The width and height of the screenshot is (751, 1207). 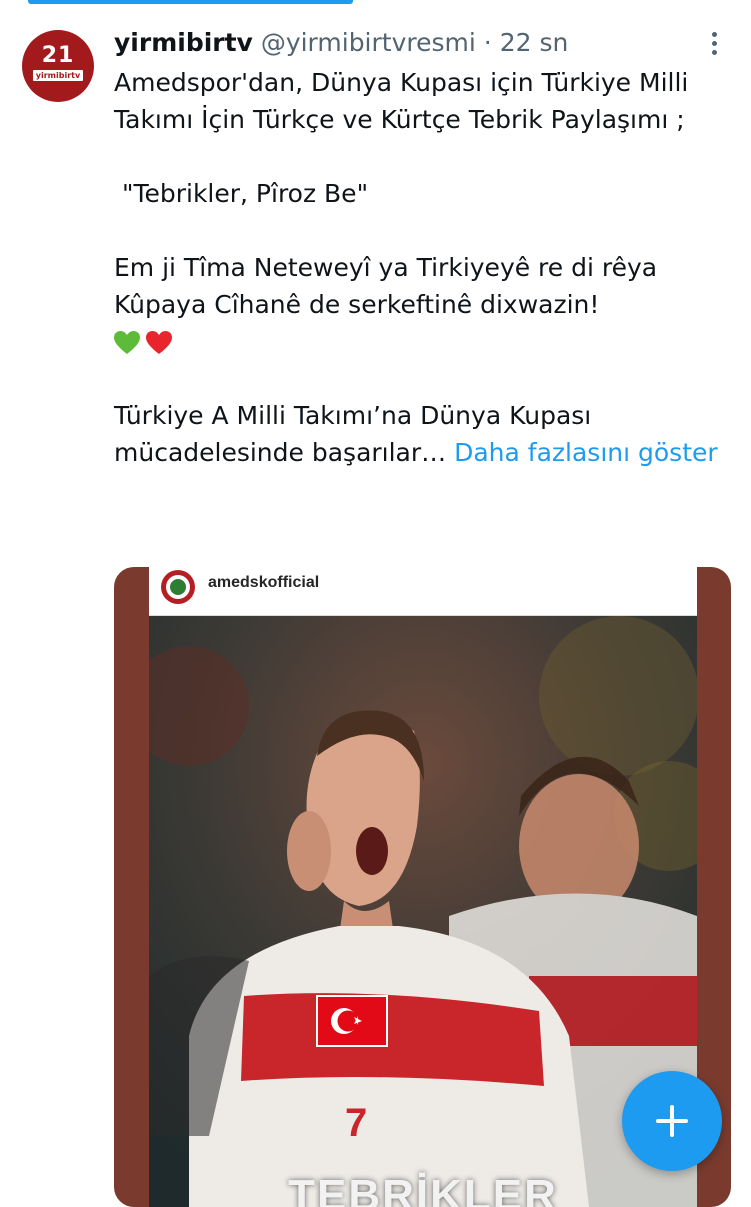 I want to click on image-overlay-text: TEBRİKLER, so click(x=423, y=1189).